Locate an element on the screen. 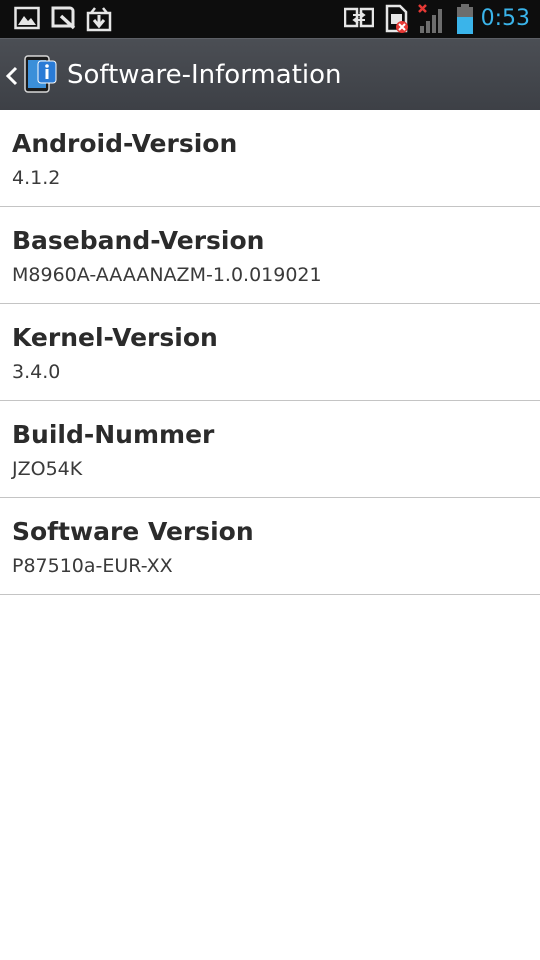 The width and height of the screenshot is (540, 960). clock: 0:53 is located at coordinates (505, 18).